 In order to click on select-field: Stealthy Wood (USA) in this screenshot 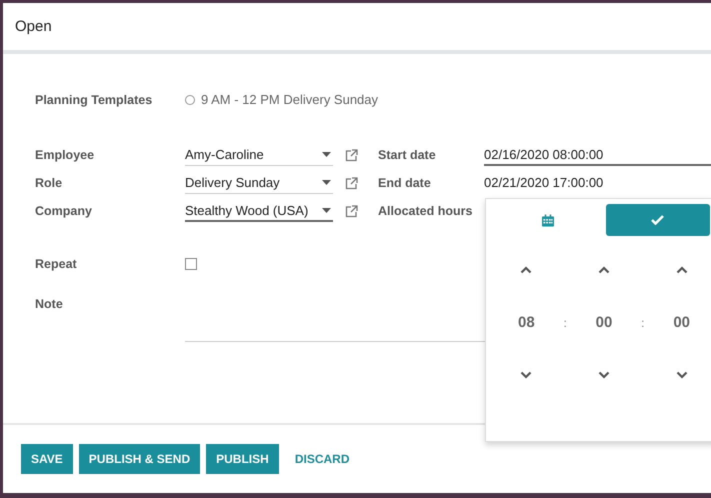, I will do `click(259, 211)`.